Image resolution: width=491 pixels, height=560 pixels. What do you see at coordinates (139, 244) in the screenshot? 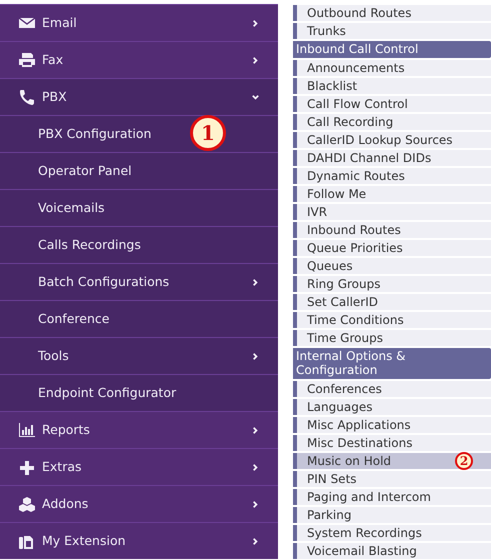
I see `submenu-item: Calls Recordings` at bounding box center [139, 244].